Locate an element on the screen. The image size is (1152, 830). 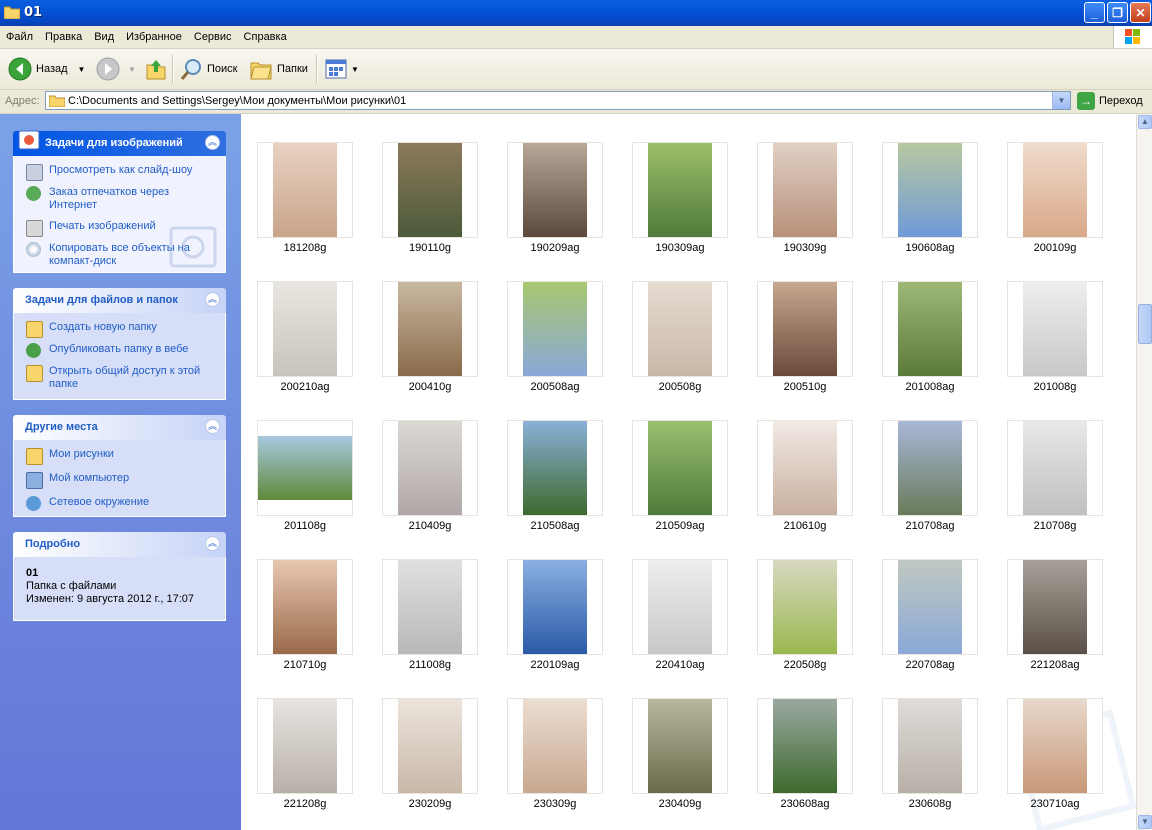
file-thumbnail: 230608g is located at coordinates (930, 754).